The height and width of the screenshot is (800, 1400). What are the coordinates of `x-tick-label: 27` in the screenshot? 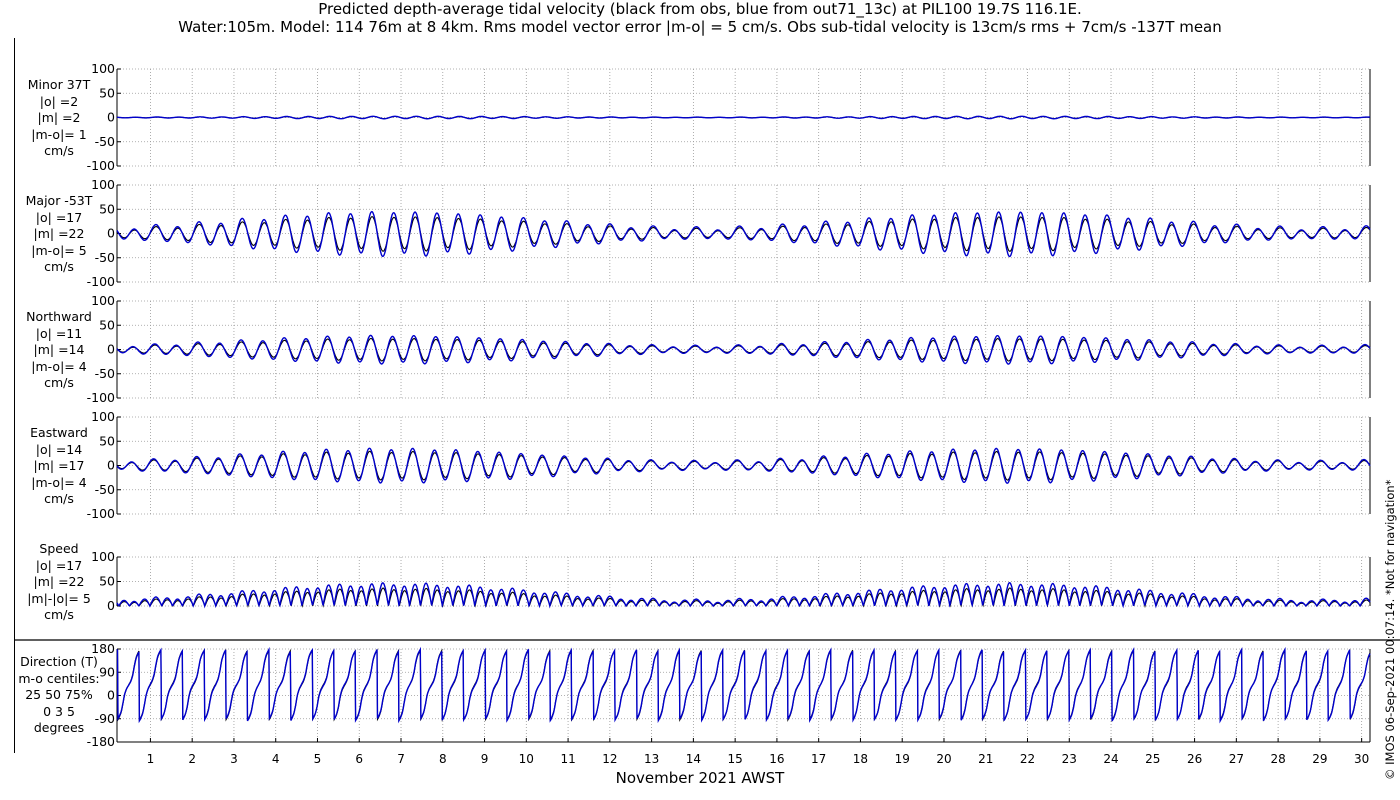 It's located at (1236, 759).